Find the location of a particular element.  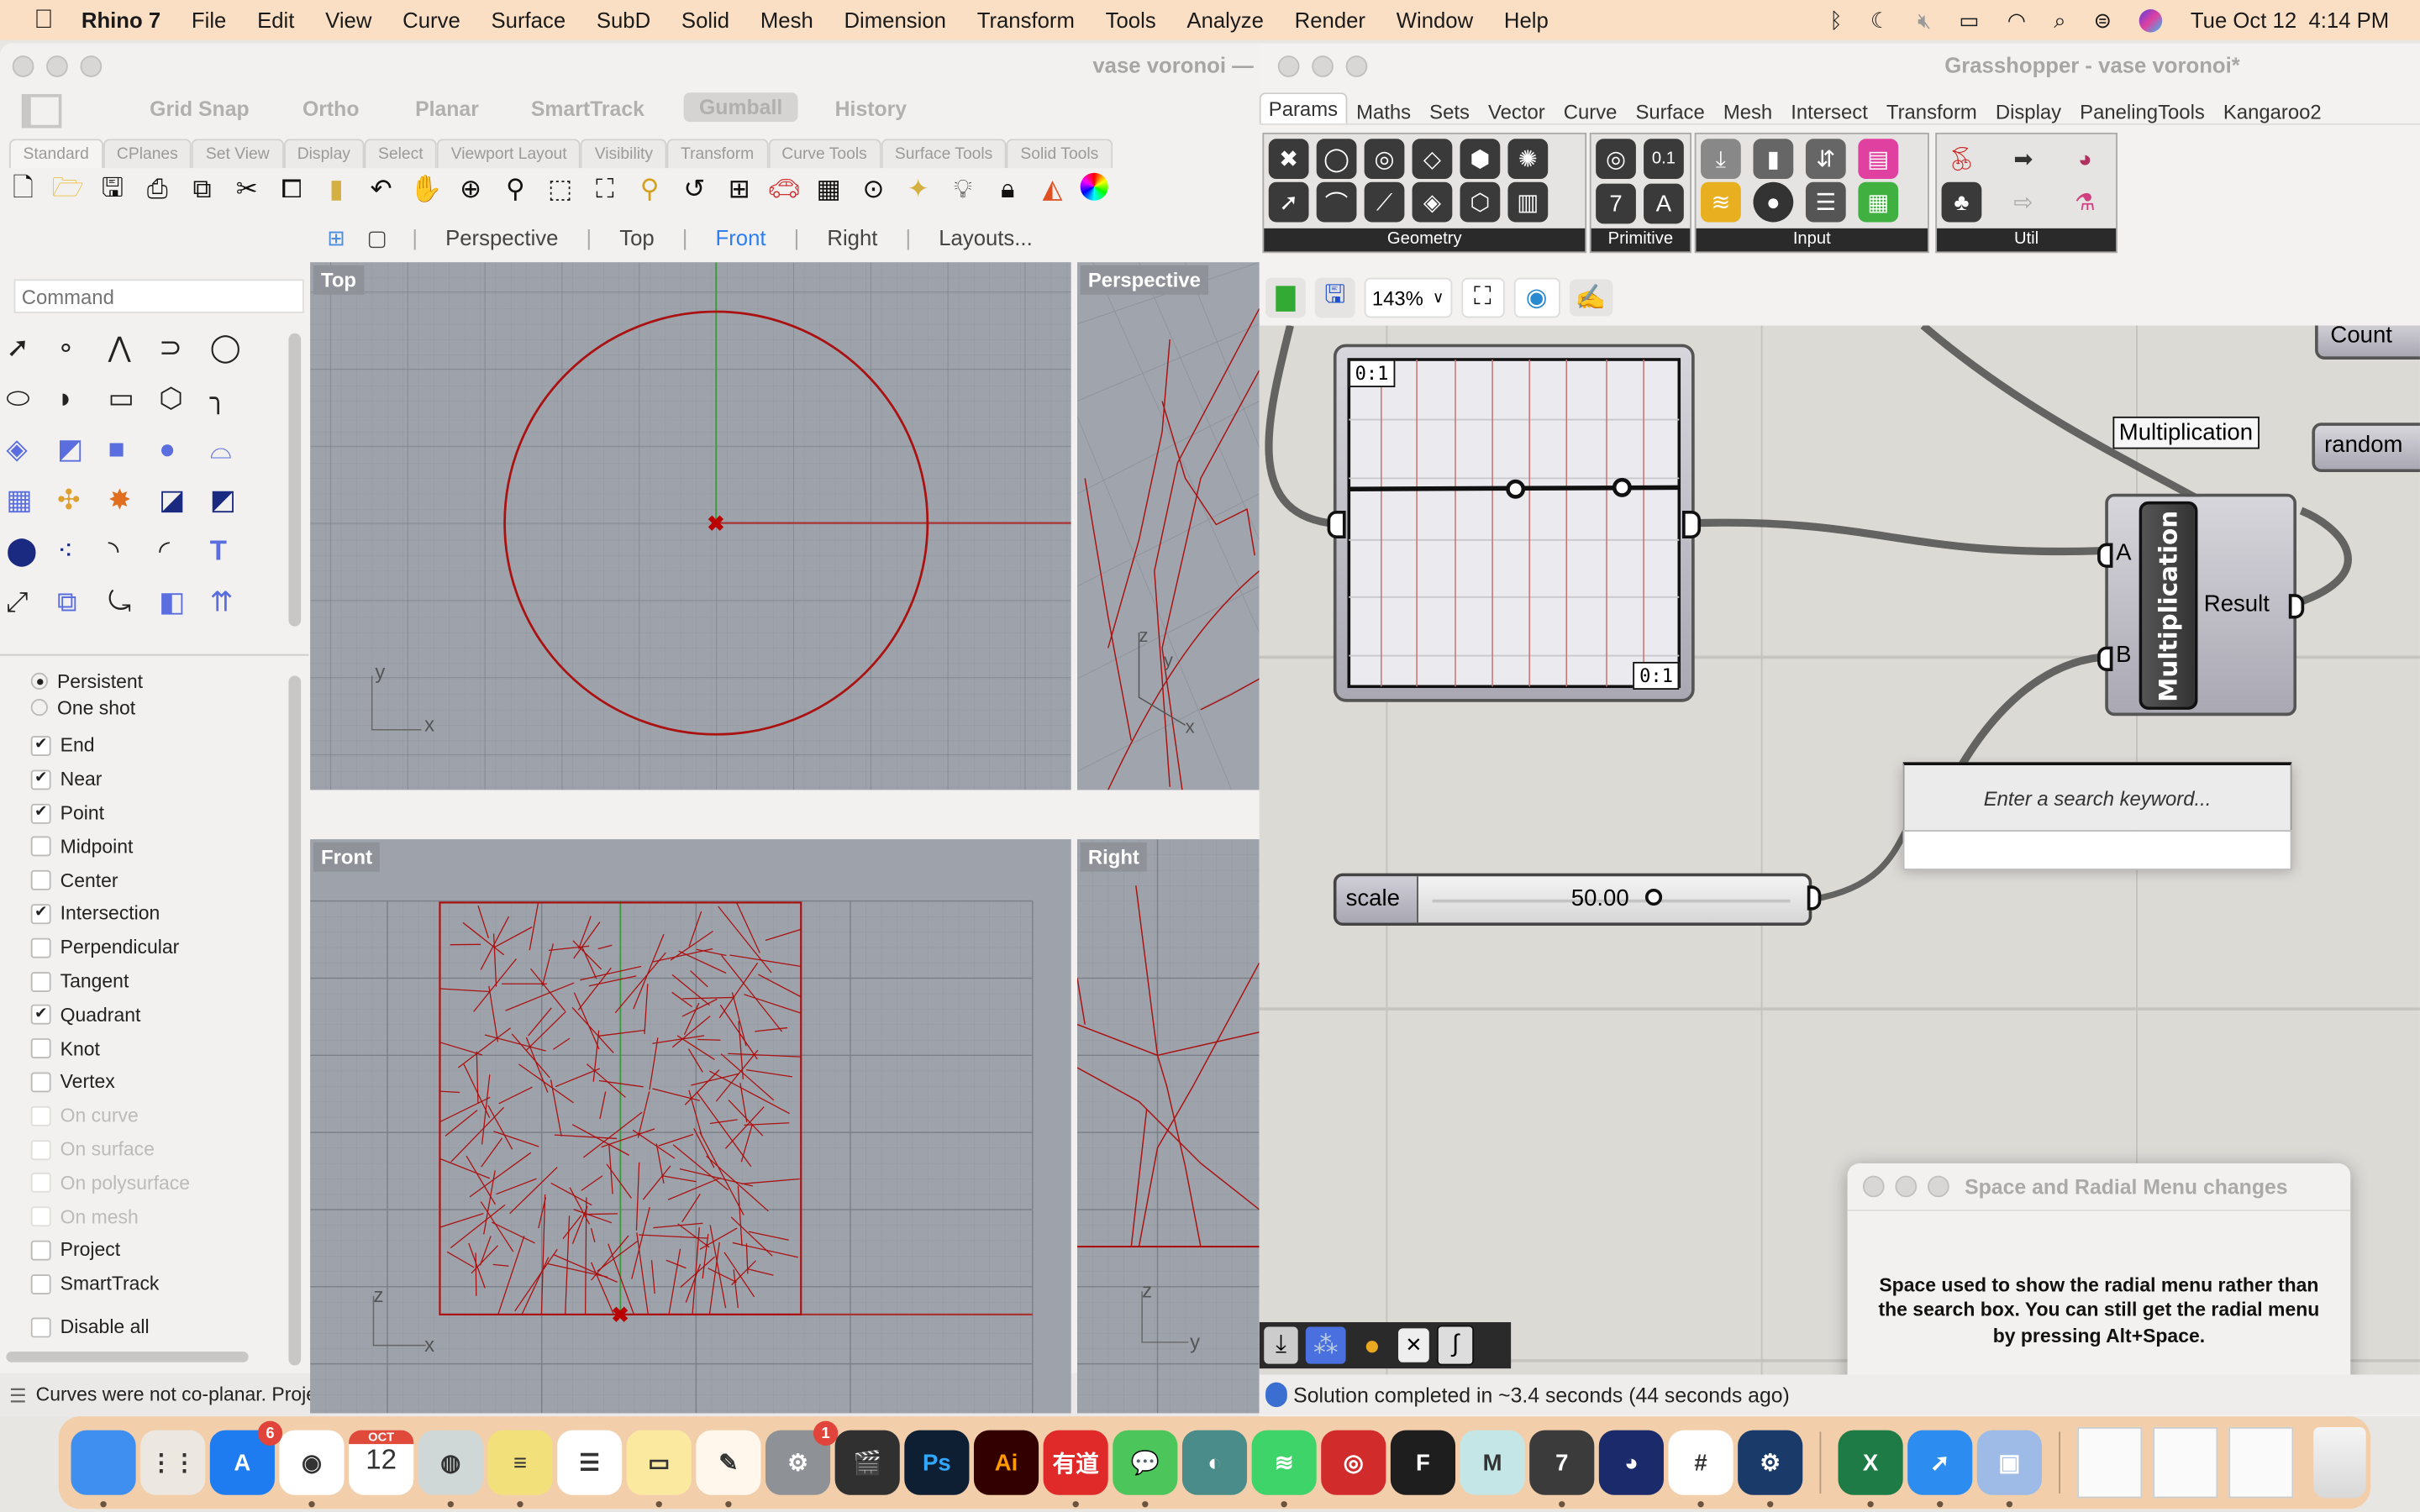

sketch-pen-icon: ✍ is located at coordinates (1590, 298).